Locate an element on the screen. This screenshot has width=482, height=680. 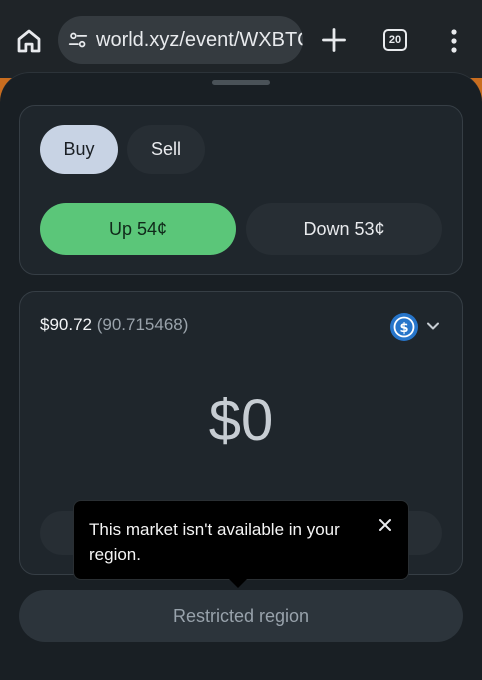
usdc-icon: $ is located at coordinates (404, 327).